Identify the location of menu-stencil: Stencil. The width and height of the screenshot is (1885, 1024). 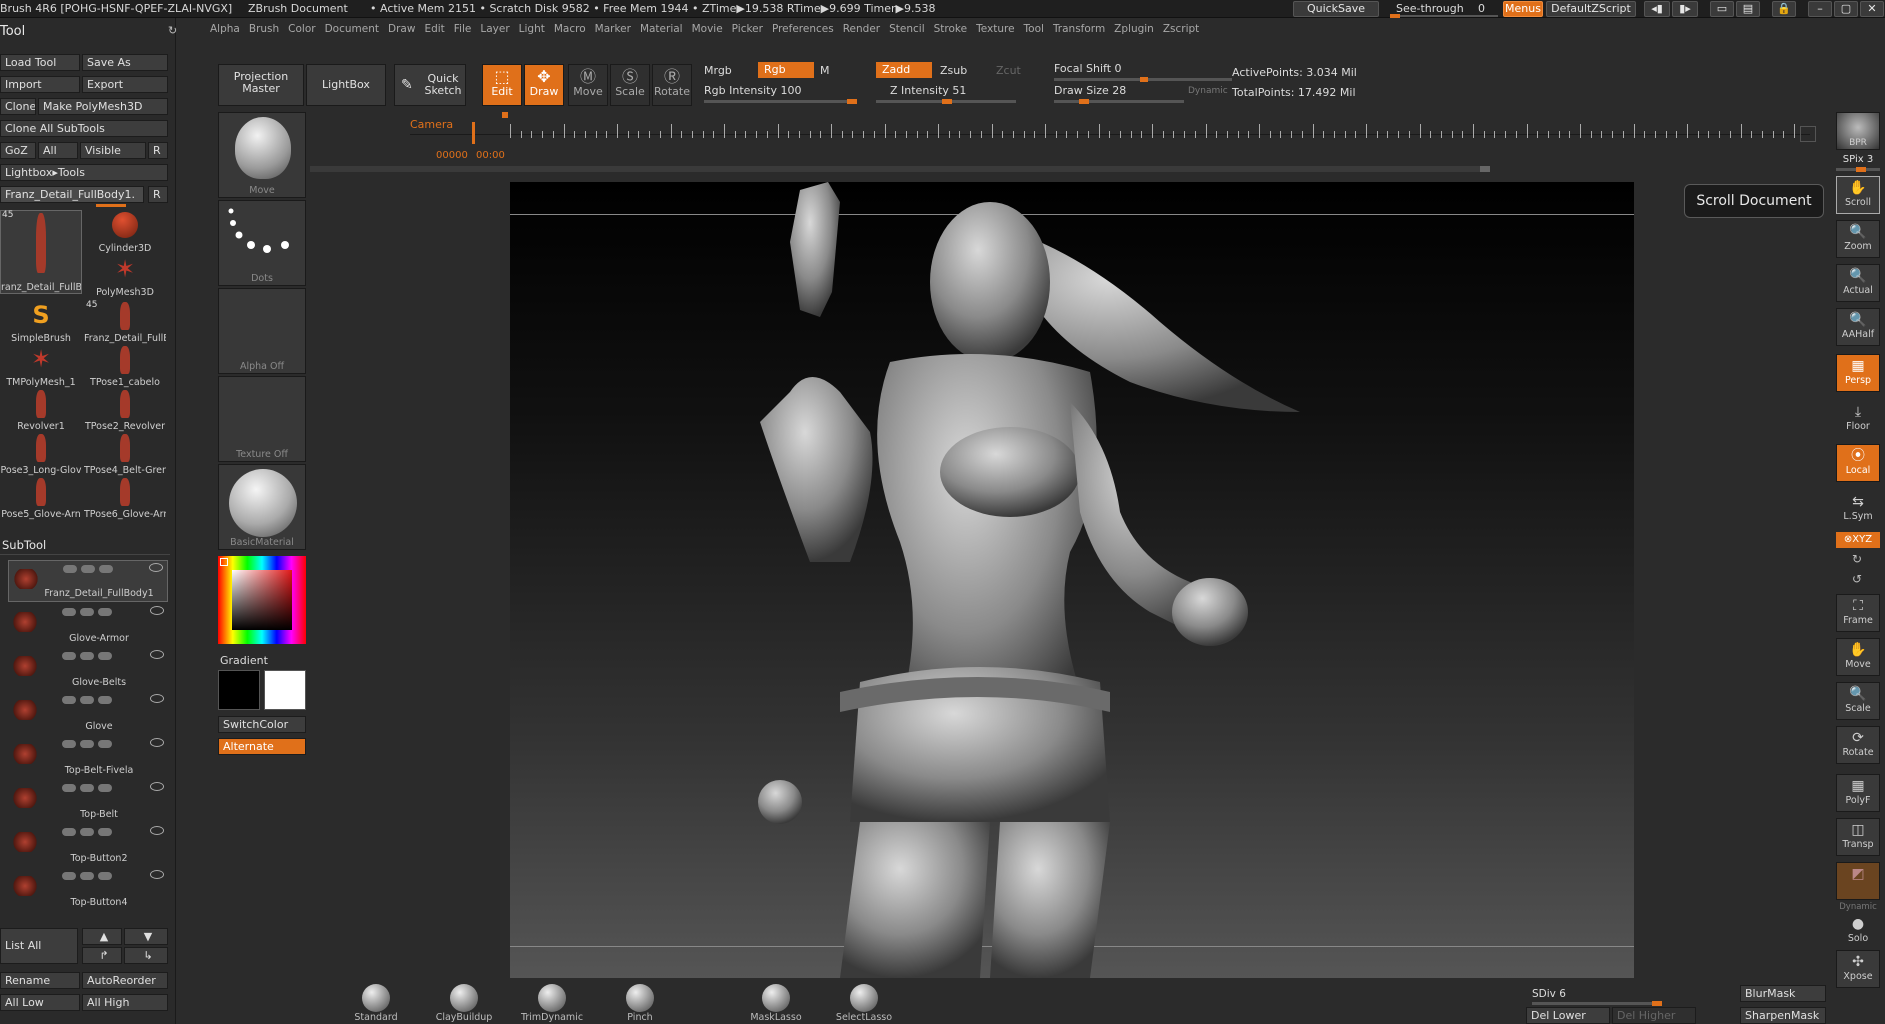
(907, 29).